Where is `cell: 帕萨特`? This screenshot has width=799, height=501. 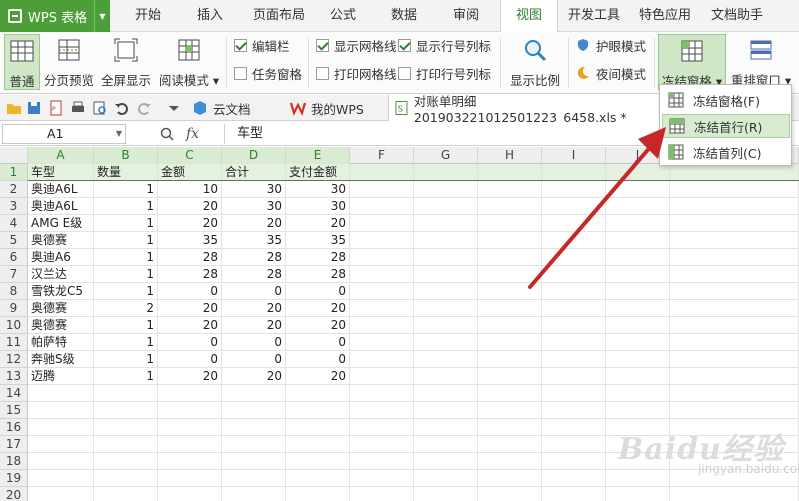 cell: 帕萨特 is located at coordinates (61, 342).